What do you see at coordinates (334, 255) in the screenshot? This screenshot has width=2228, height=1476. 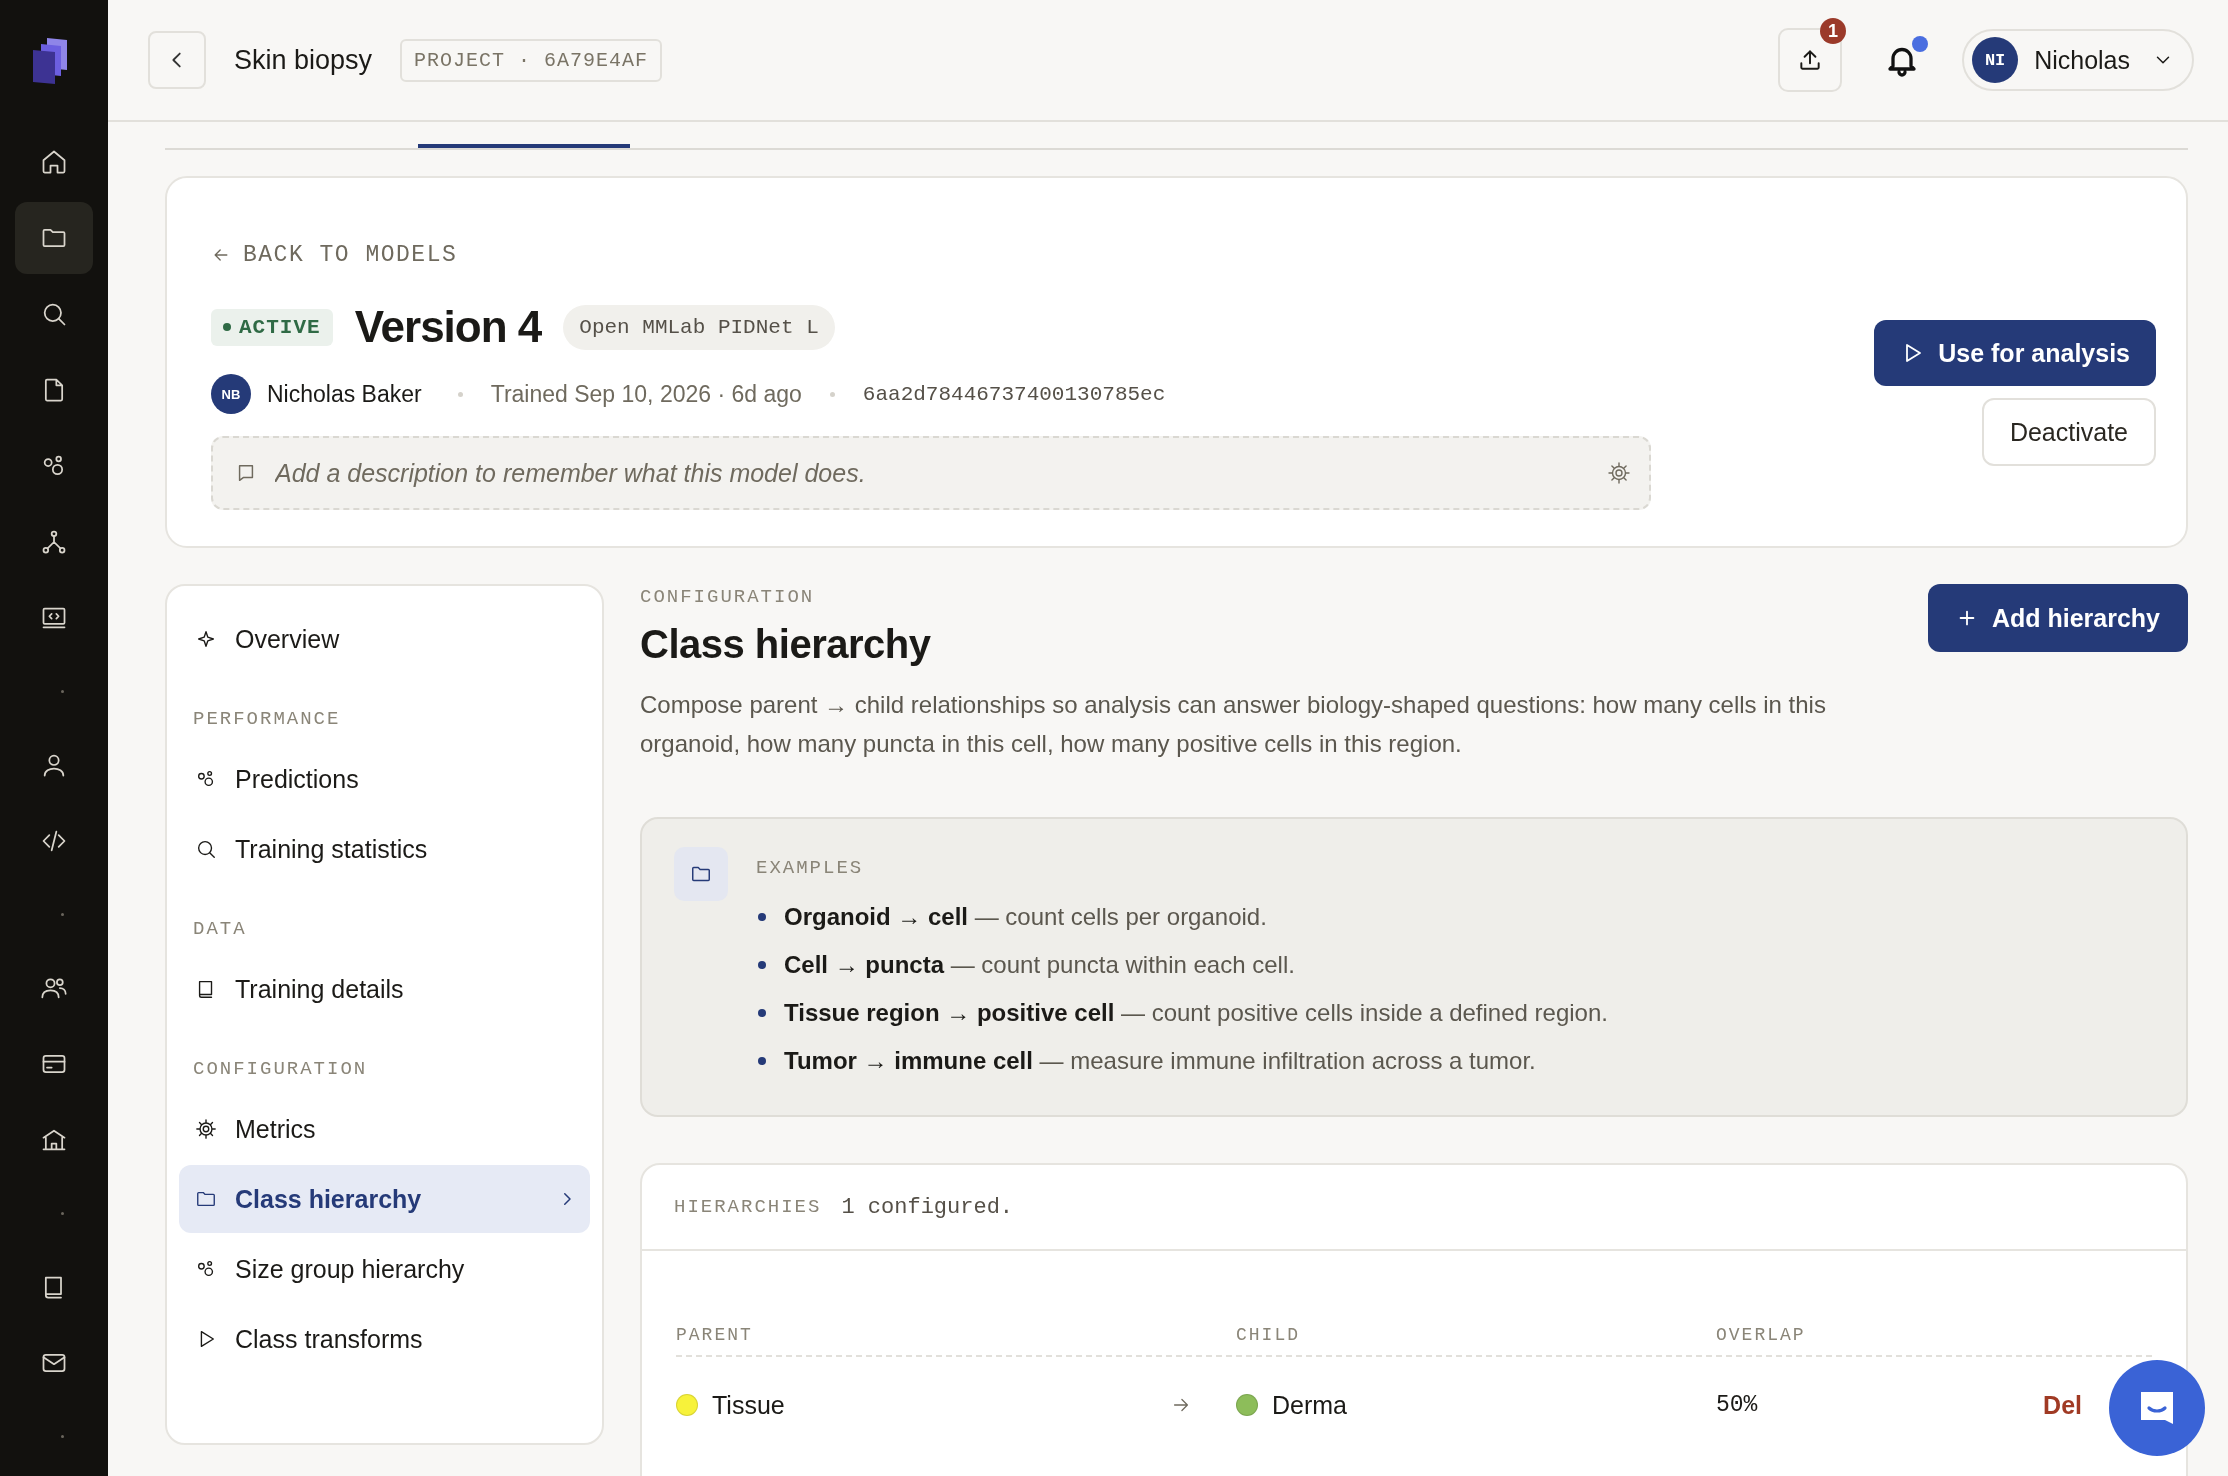 I see `back-link: BACK TO MODELS` at bounding box center [334, 255].